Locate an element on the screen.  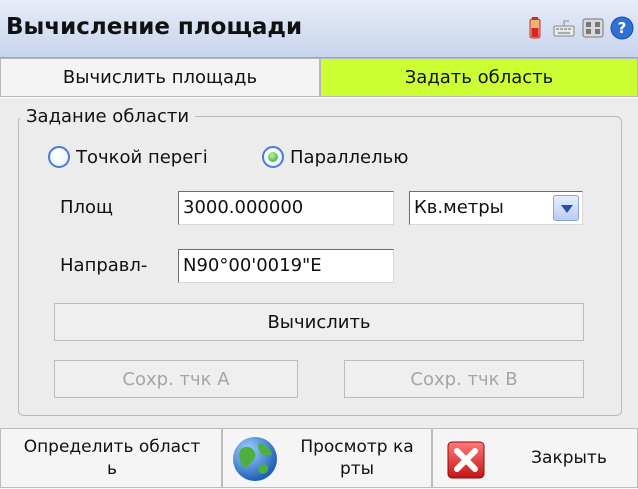
help-icon: ? is located at coordinates (622, 28).